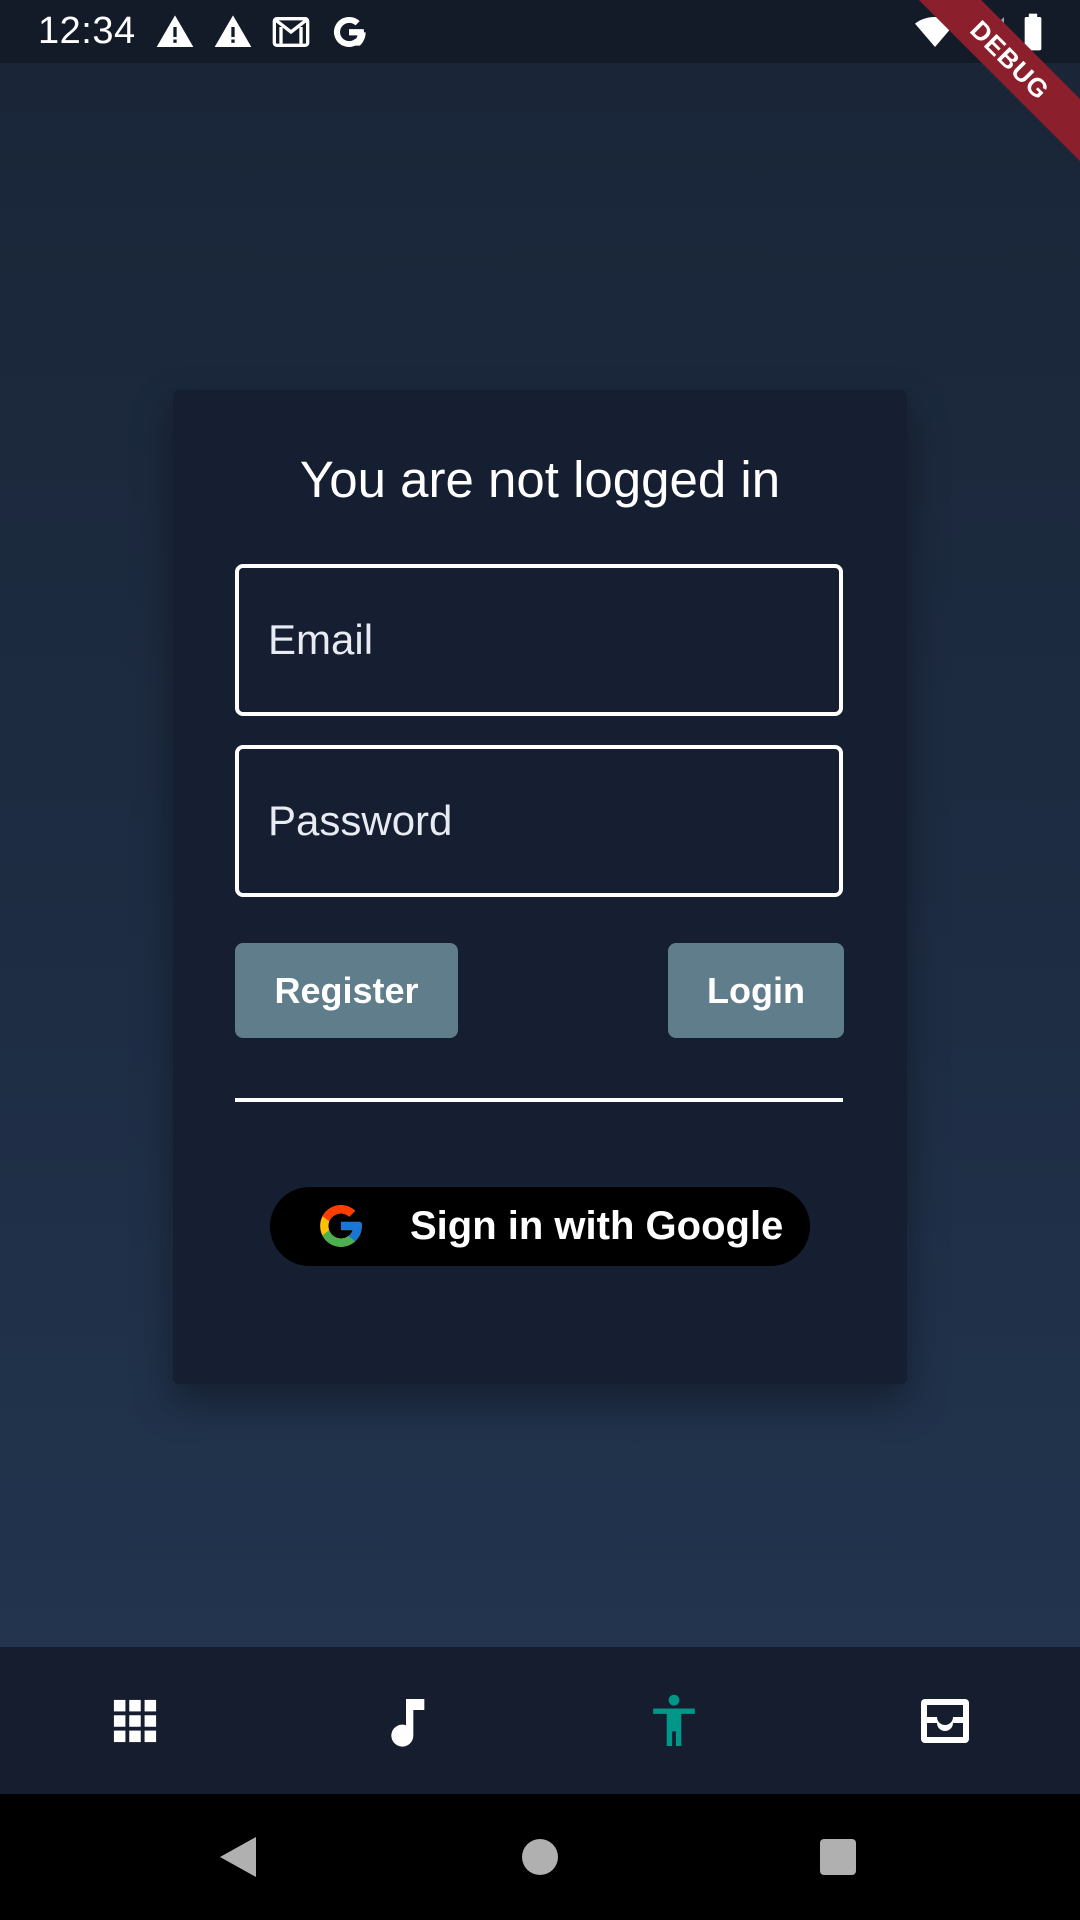  I want to click on system-home-button, so click(540, 1857).